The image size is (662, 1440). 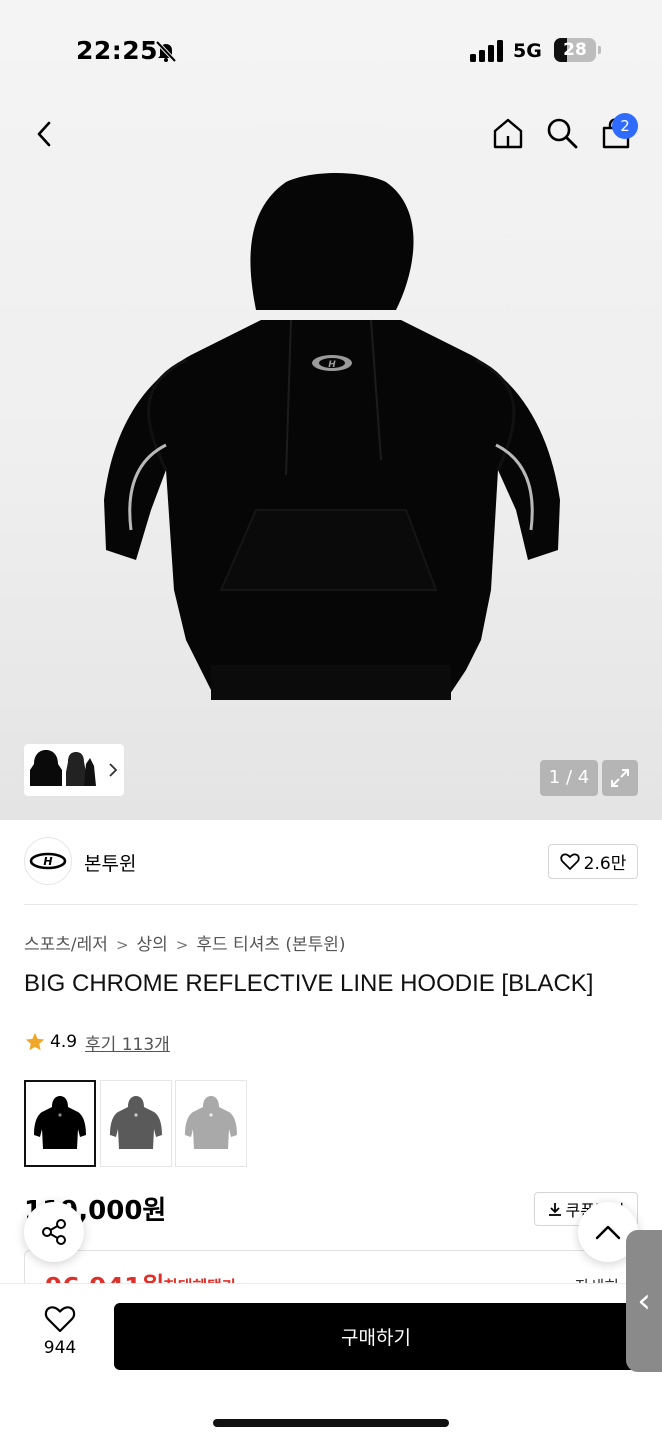 What do you see at coordinates (331, 1423) in the screenshot?
I see `home-indicator` at bounding box center [331, 1423].